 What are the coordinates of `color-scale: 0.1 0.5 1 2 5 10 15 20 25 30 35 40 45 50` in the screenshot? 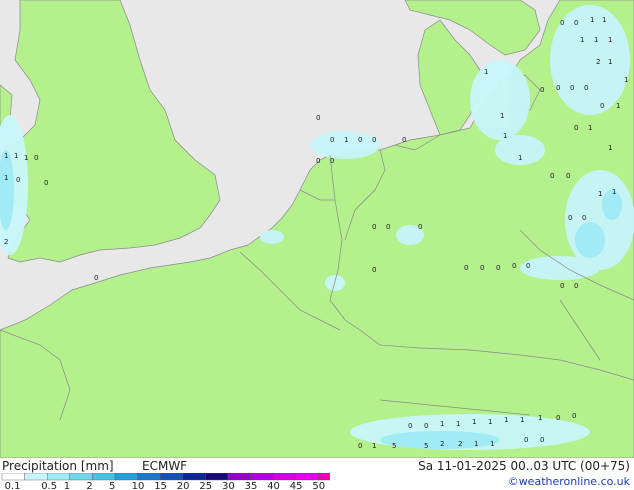 It's located at (165, 481).